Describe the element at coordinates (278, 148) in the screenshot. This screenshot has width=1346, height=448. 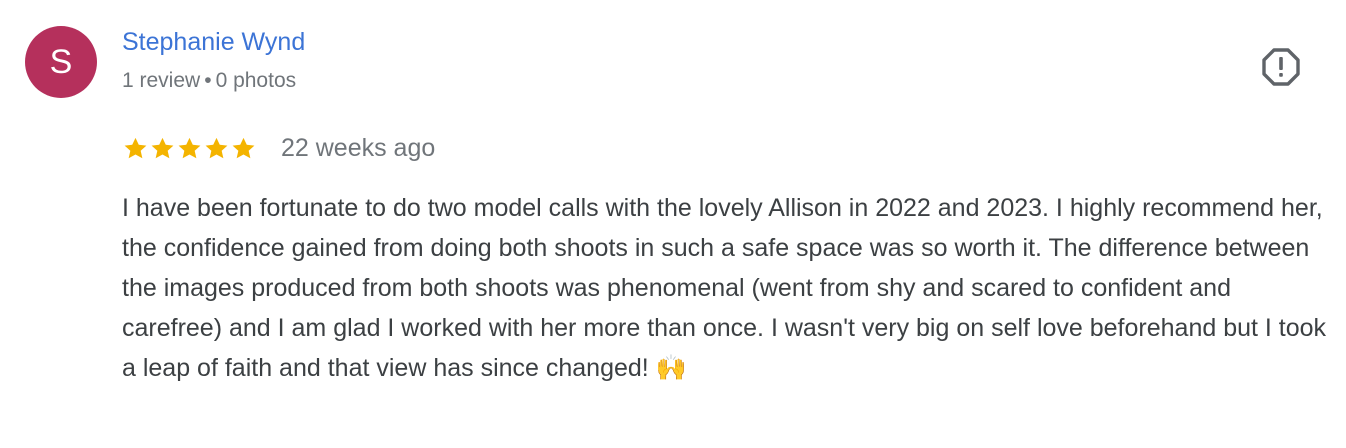
I see `rating-row: 22 weeks ago` at that location.